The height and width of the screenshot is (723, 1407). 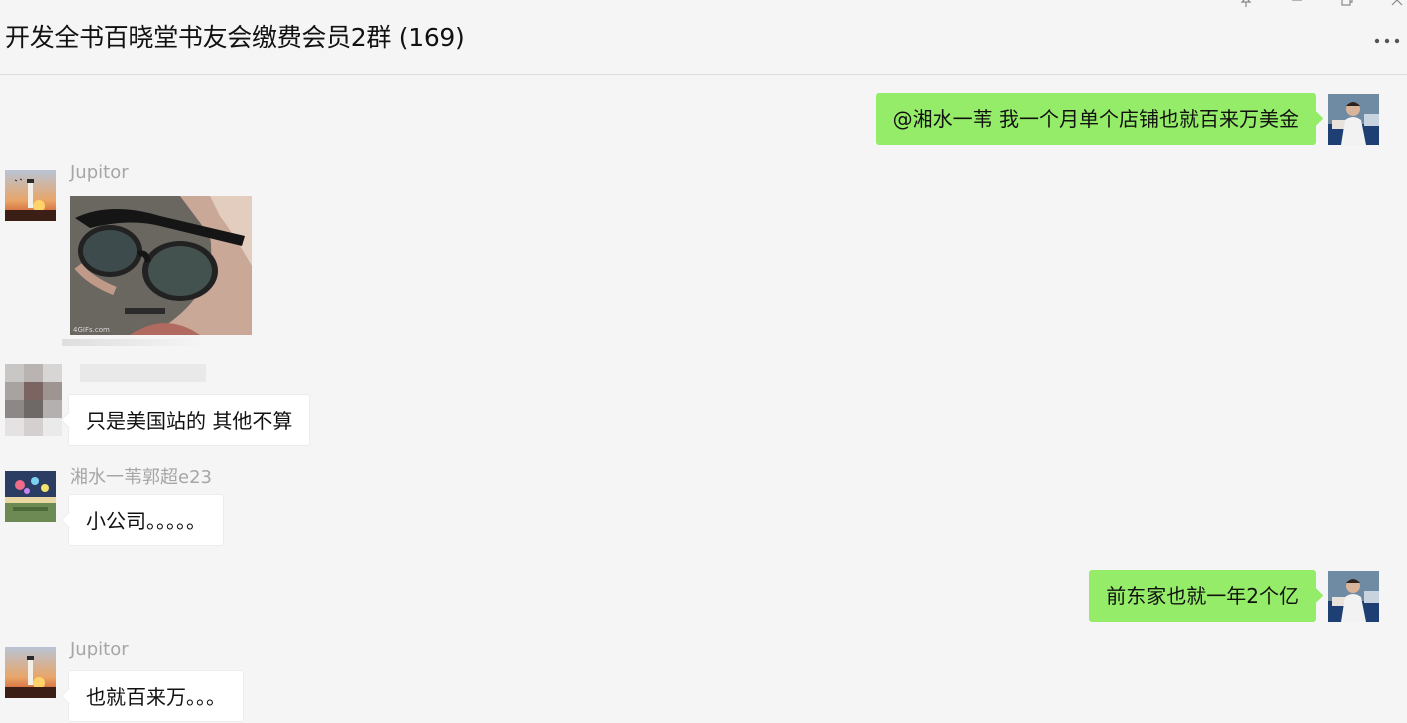 What do you see at coordinates (703, 37) in the screenshot?
I see `chat-header: 开发全书百晓堂书友会缴费会员2群 (169)` at bounding box center [703, 37].